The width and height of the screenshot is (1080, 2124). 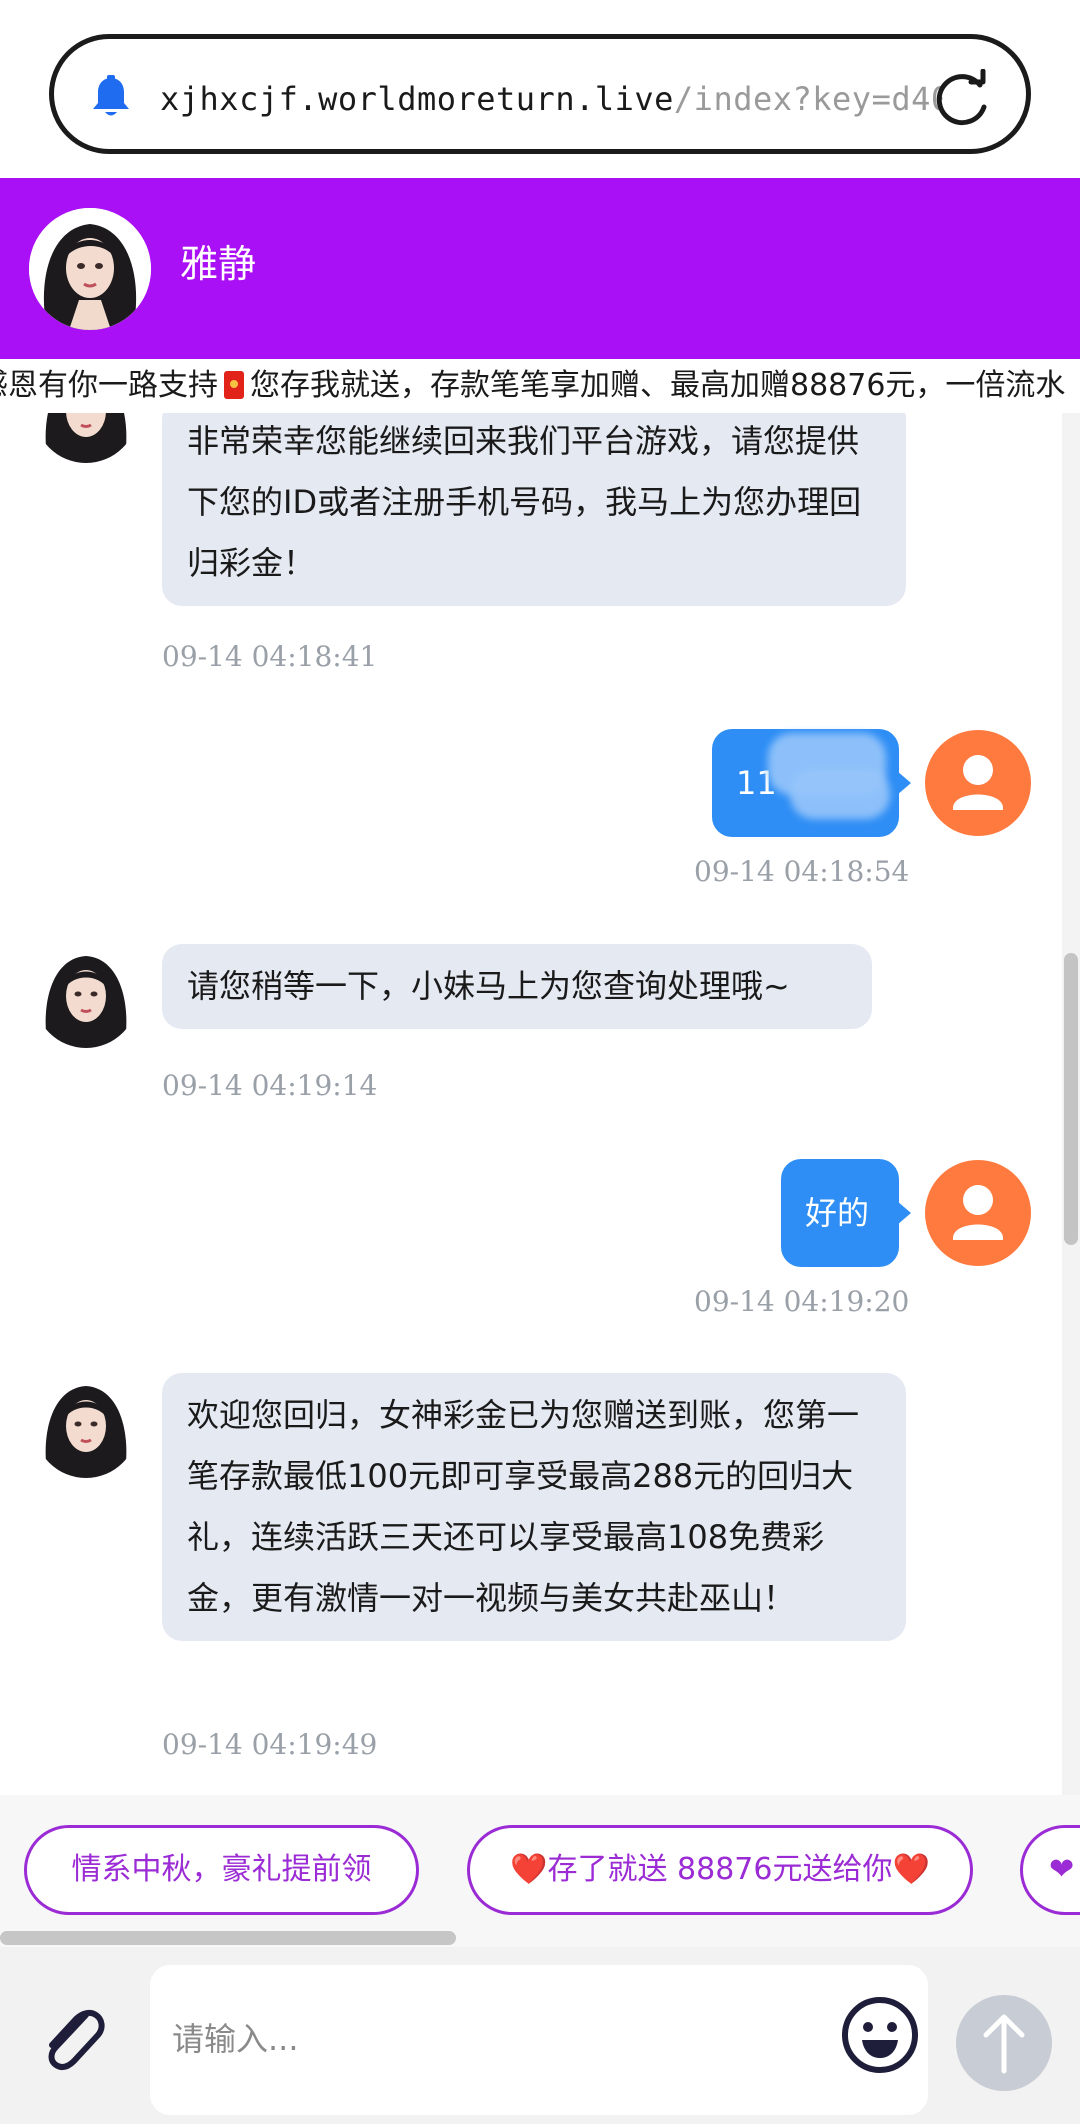 What do you see at coordinates (540, 268) in the screenshot?
I see `chat-header: 雅静` at bounding box center [540, 268].